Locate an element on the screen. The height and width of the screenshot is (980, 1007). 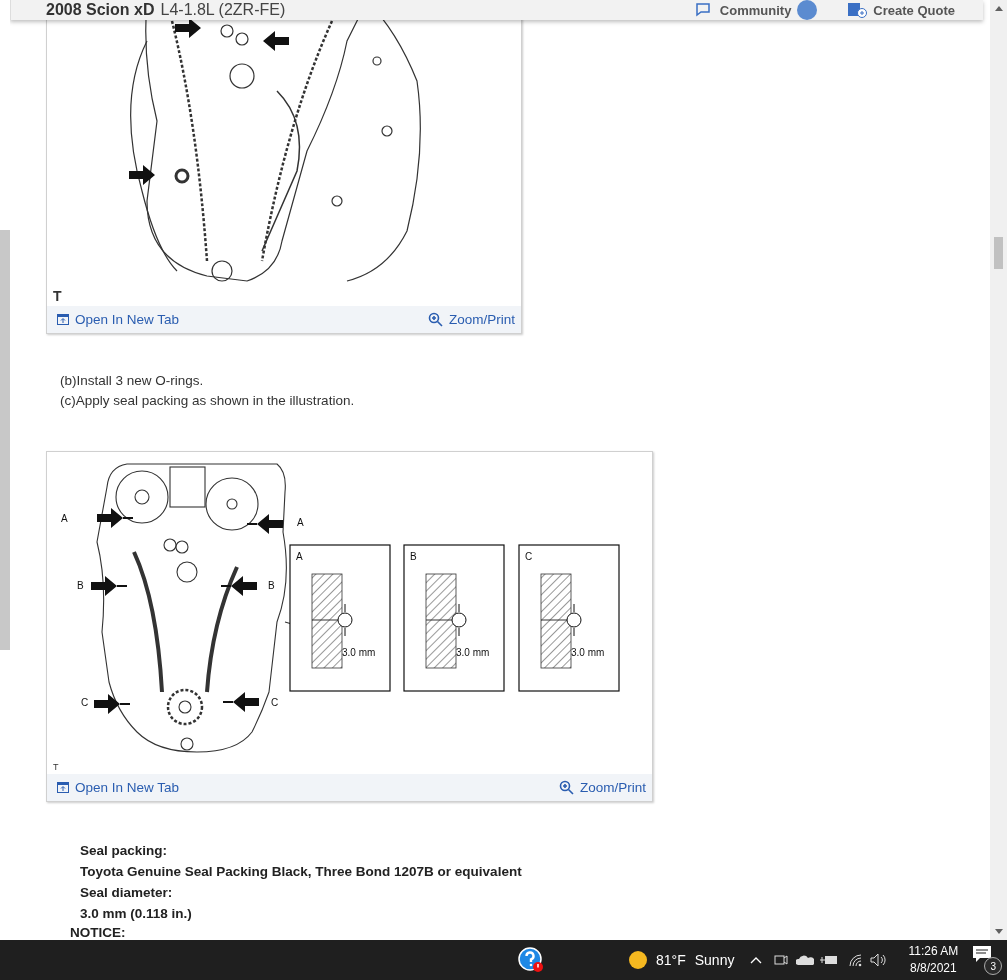
camera-icon is located at coordinates (781, 960).